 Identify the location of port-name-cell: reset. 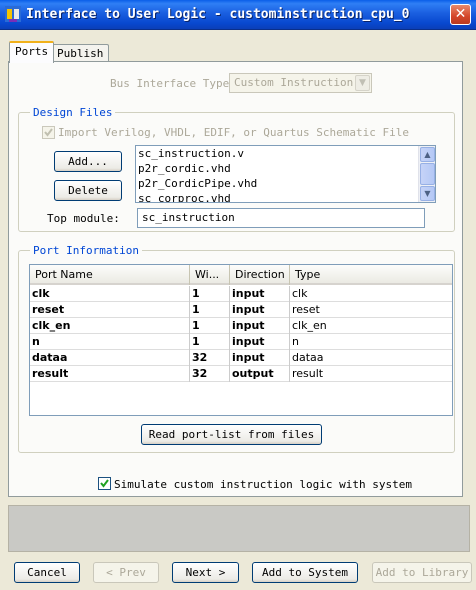
(110, 310).